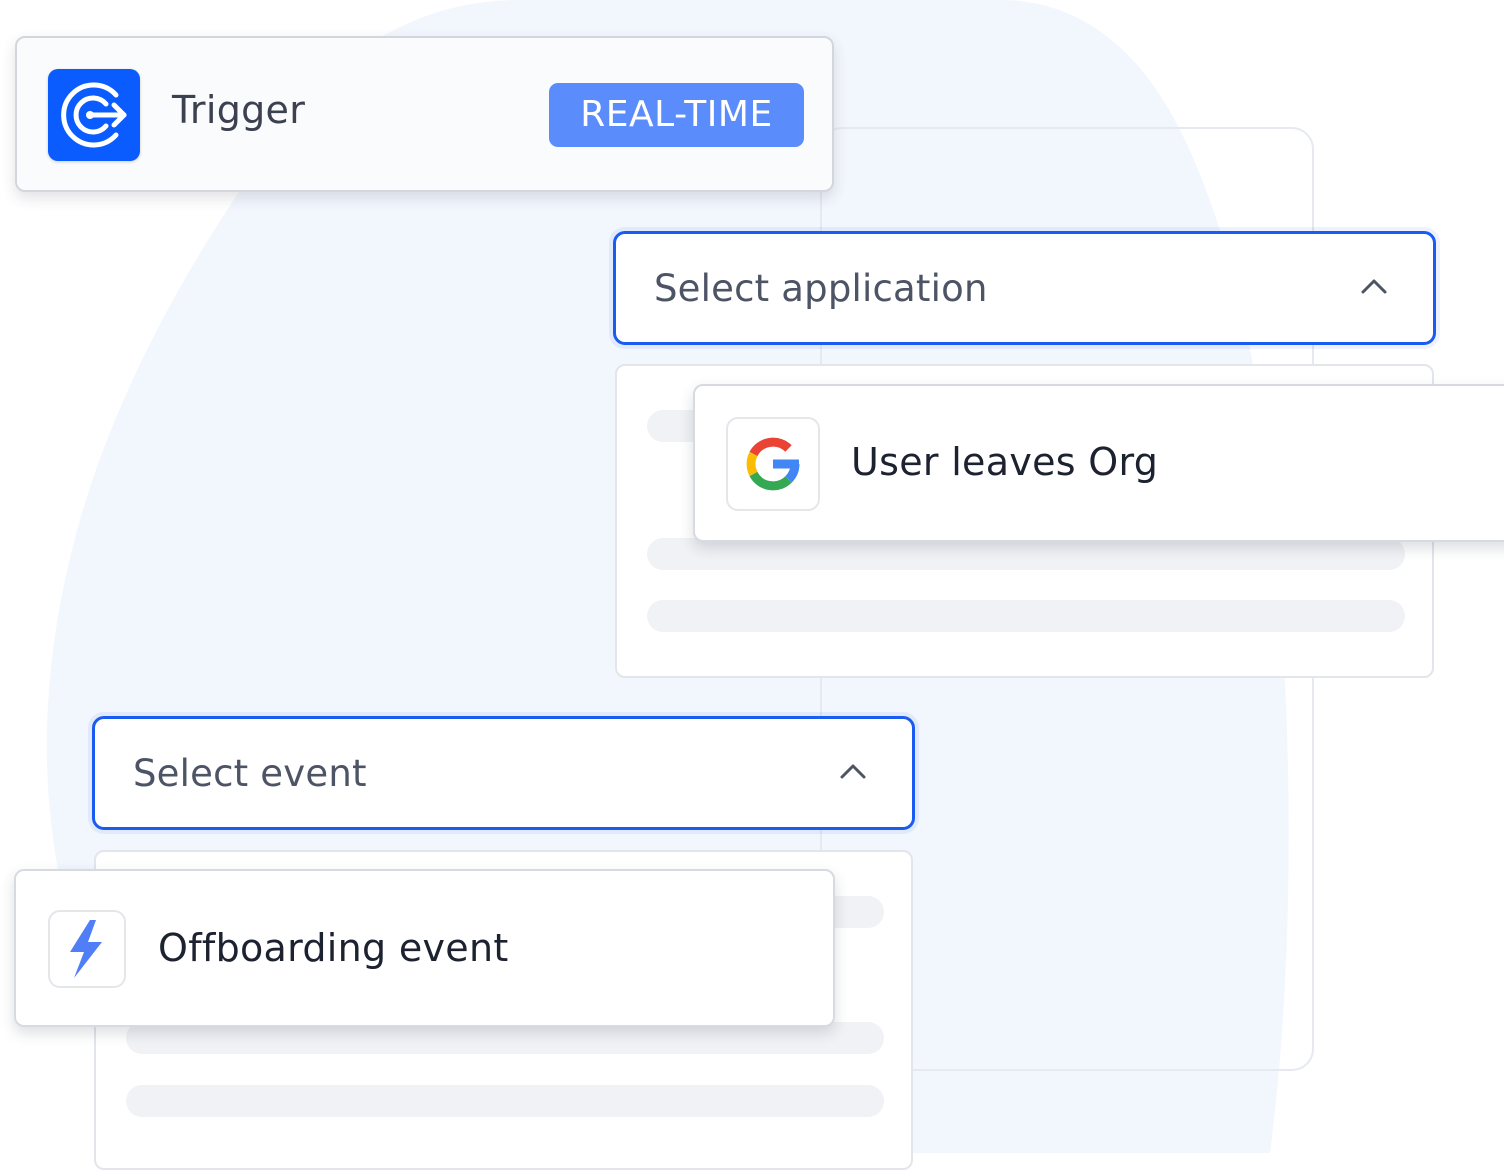  Describe the element at coordinates (821, 288) in the screenshot. I see `select-application-label: Select application` at that location.